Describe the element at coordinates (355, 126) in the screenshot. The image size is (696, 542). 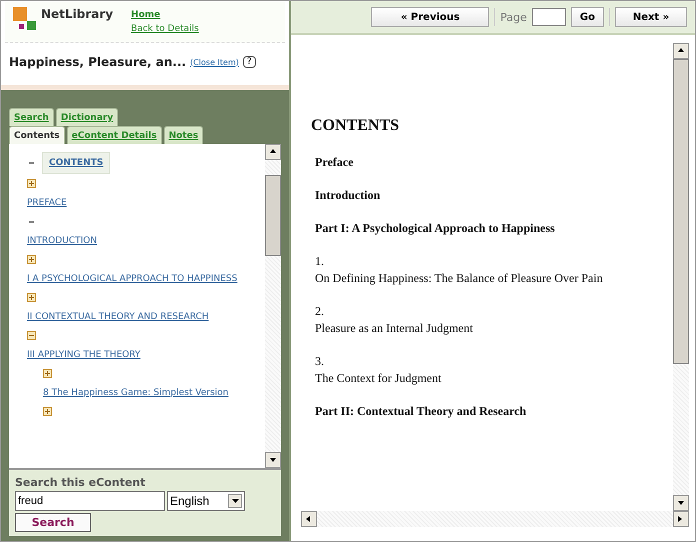
I see `contents-heading: CONTENTS` at that location.